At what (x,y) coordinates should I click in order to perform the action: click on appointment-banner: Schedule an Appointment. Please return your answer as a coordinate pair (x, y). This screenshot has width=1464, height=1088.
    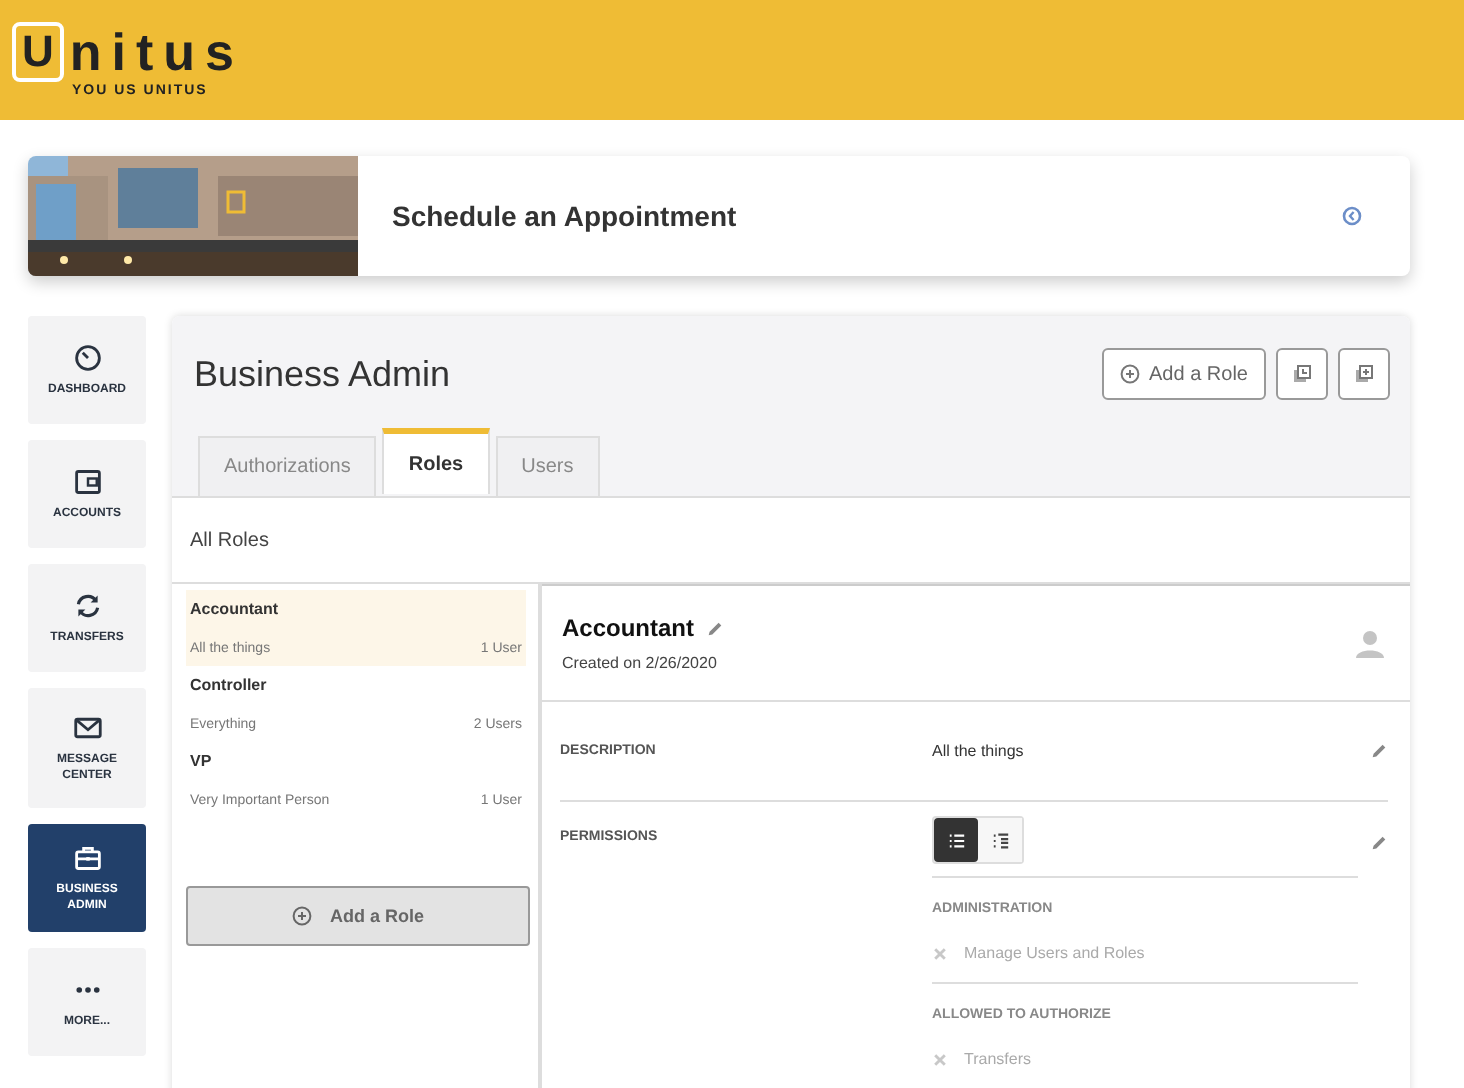
    Looking at the image, I should click on (719, 216).